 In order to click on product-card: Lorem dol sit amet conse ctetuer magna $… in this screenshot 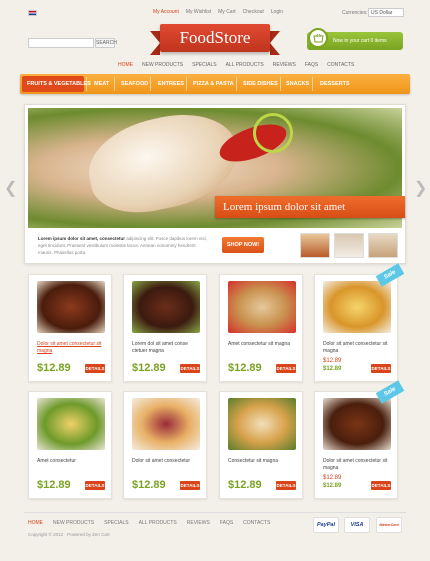, I will do `click(165, 328)`.